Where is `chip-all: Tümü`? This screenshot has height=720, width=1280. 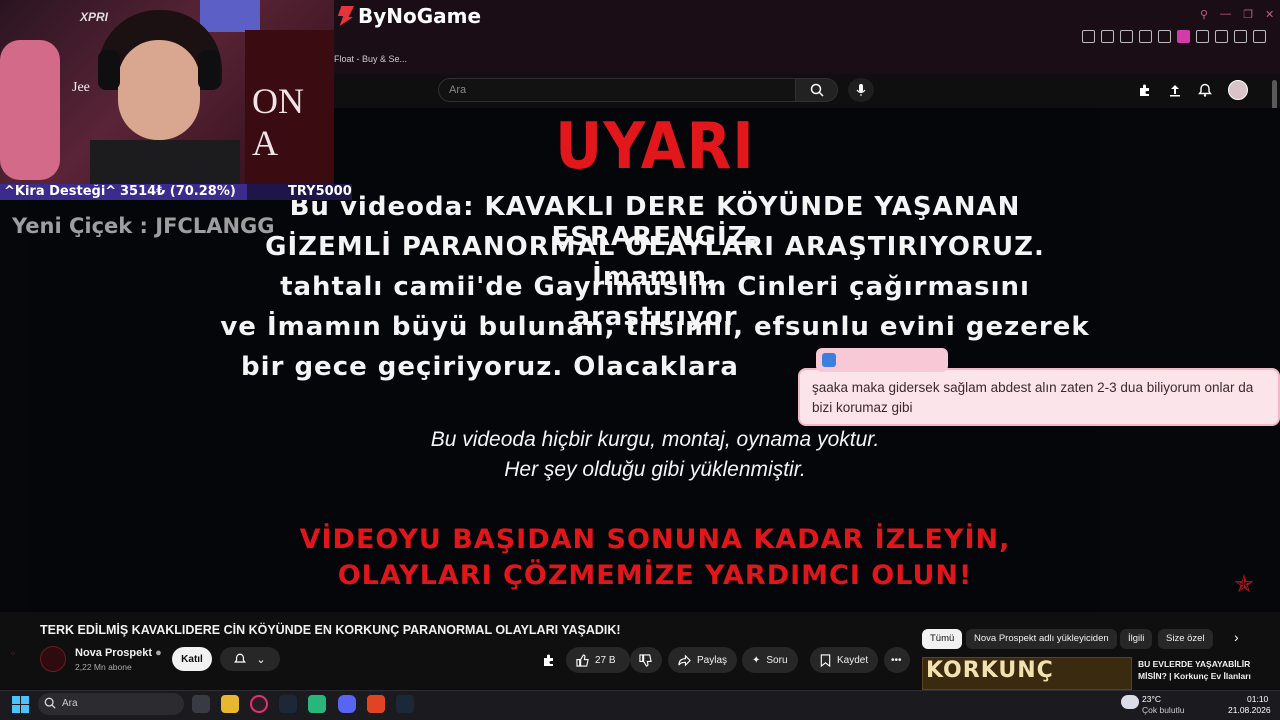
chip-all: Tümü is located at coordinates (942, 639).